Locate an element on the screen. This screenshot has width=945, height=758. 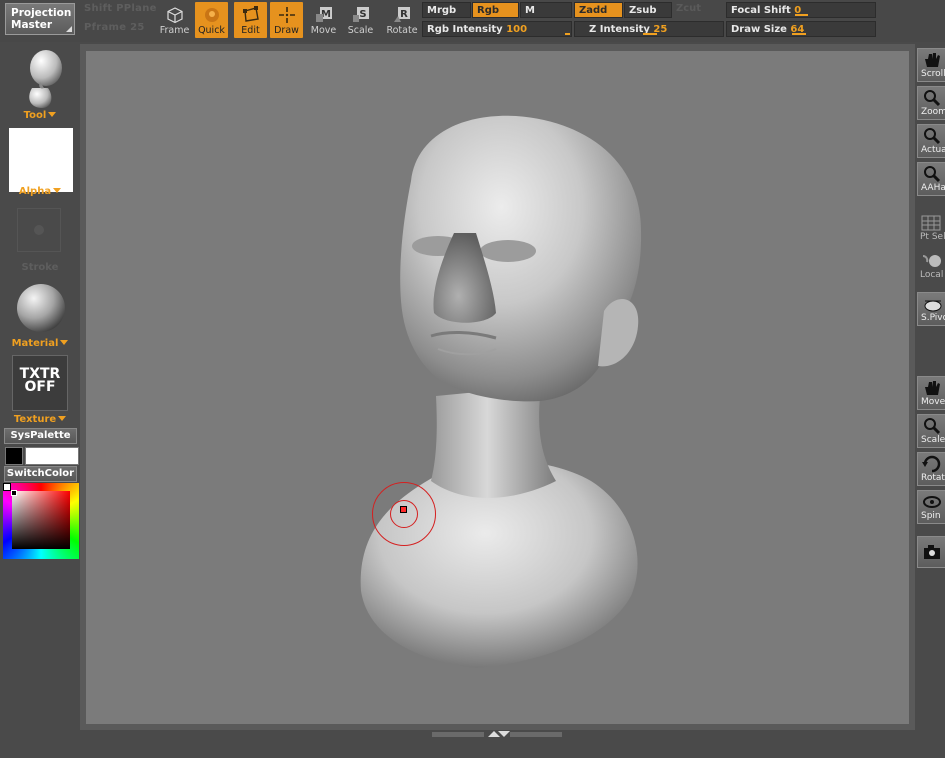
zoom-icon is located at coordinates (932, 98).